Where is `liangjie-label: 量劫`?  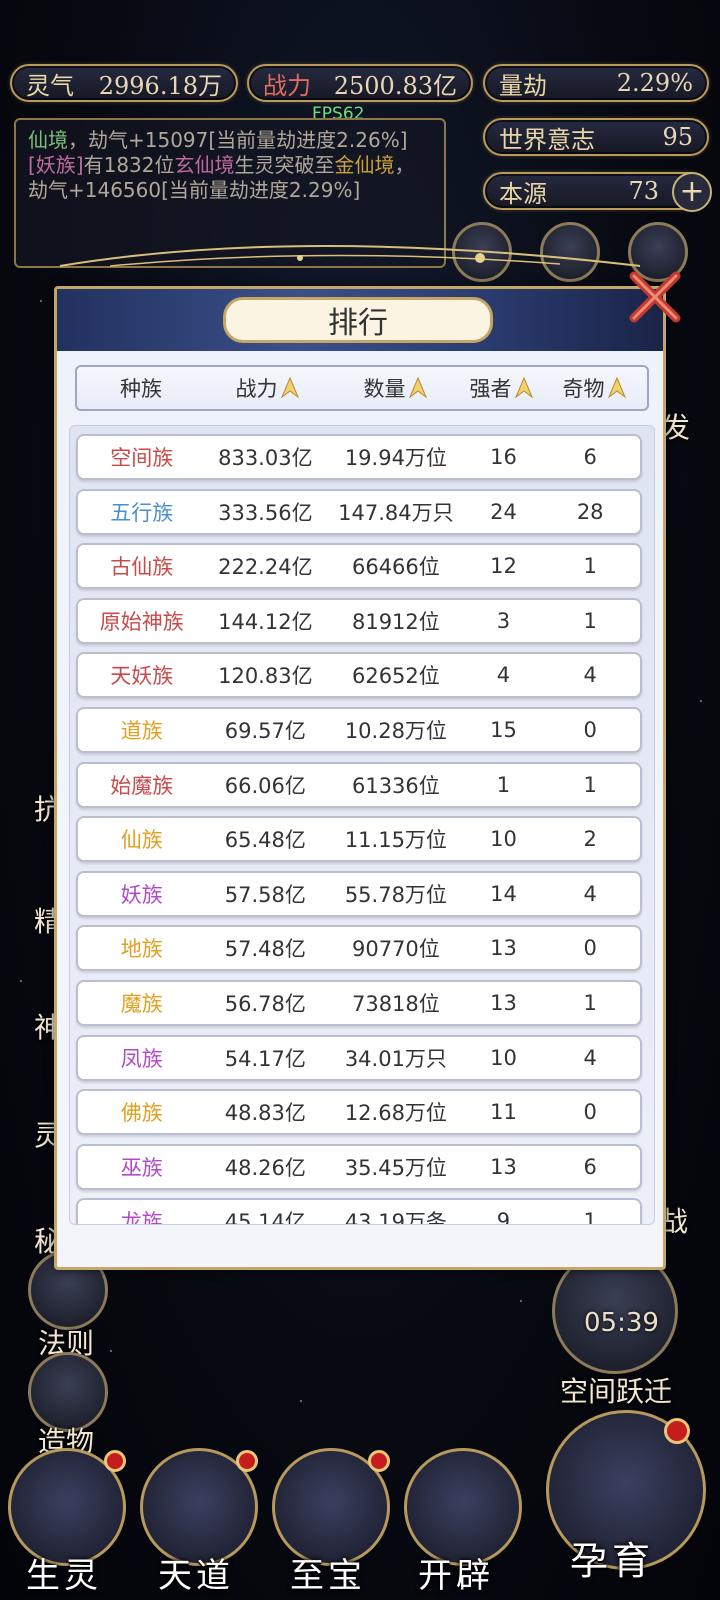
liangjie-label: 量劫 is located at coordinates (523, 85).